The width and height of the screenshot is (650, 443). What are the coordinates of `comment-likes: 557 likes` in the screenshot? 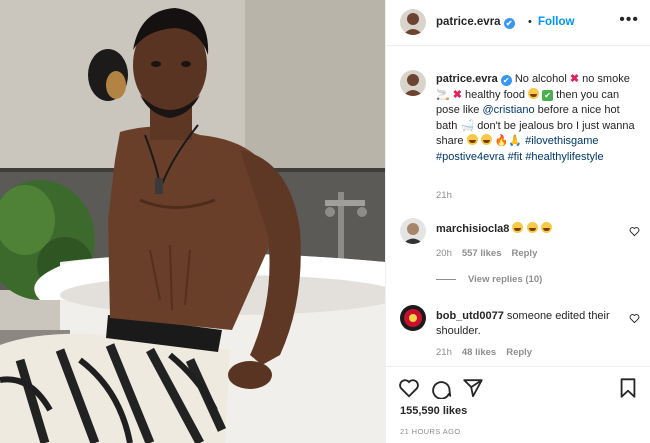 It's located at (482, 253).